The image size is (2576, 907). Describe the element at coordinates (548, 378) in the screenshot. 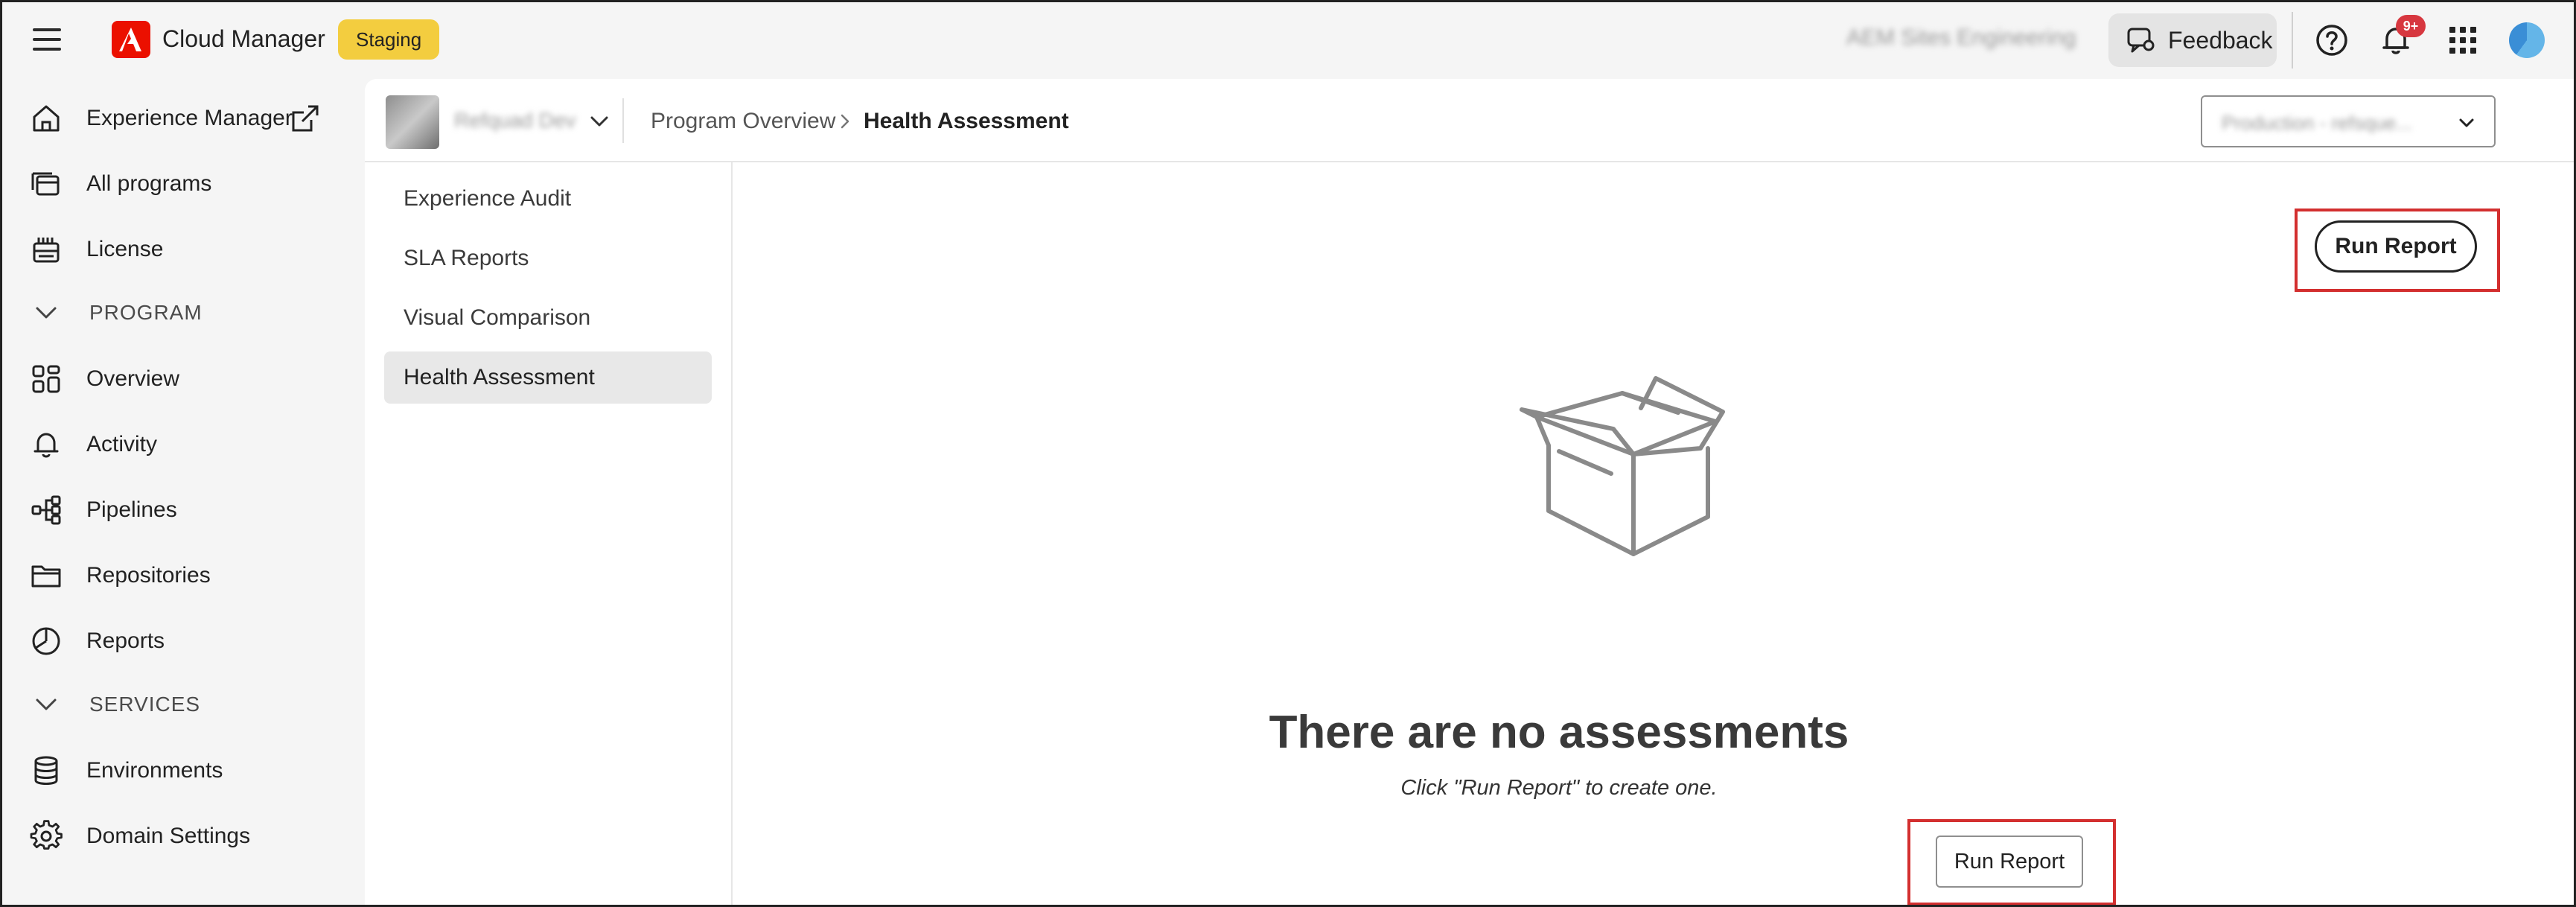

I see `subnav-item-health-assessment: Health Assessment` at that location.